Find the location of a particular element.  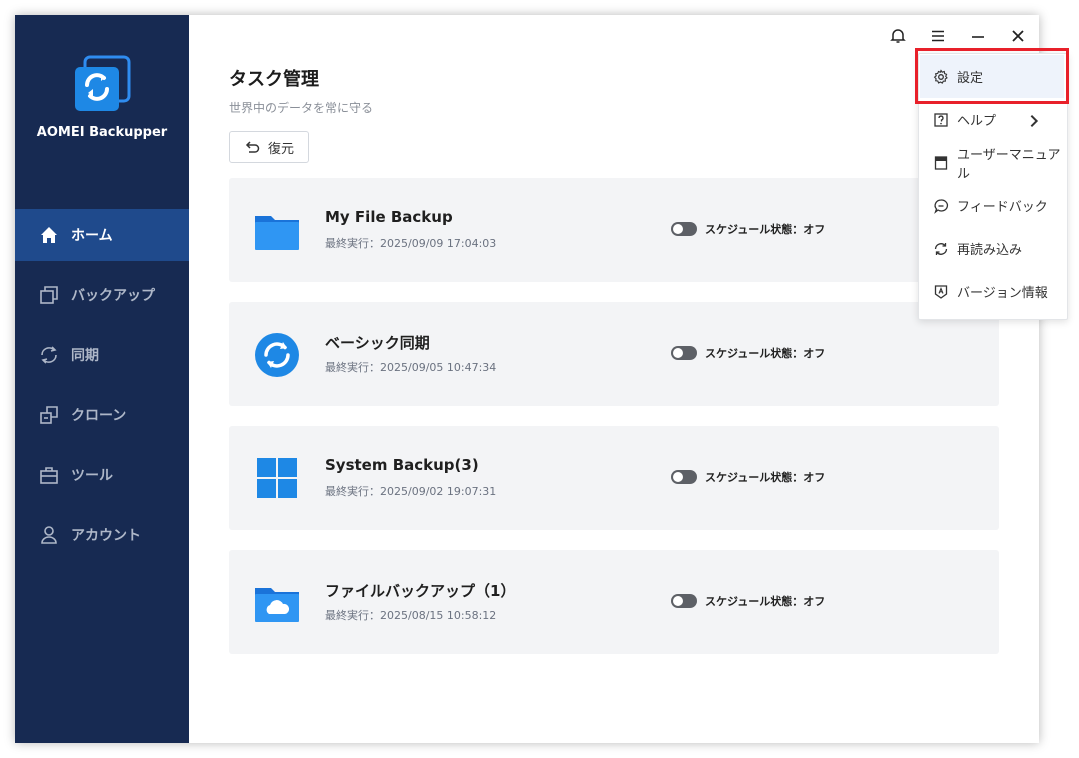

menu-item-reload: 再読み込み is located at coordinates (992, 248).